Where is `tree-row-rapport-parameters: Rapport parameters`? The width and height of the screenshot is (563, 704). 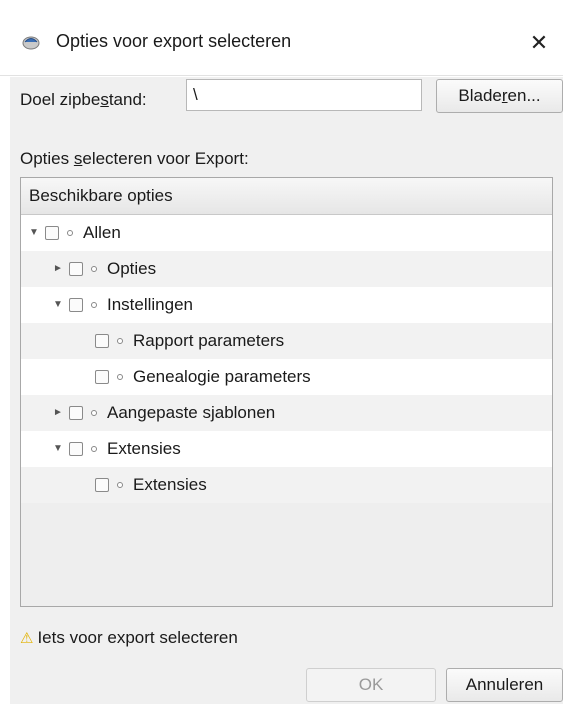
tree-row-rapport-parameters: Rapport parameters is located at coordinates (286, 341).